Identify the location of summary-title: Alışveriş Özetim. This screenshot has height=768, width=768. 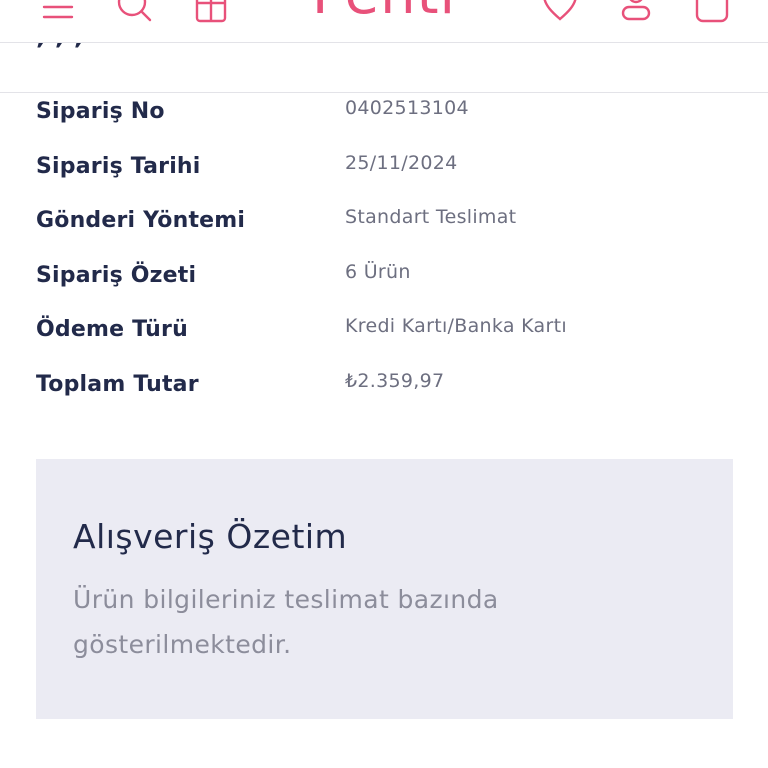
(210, 536).